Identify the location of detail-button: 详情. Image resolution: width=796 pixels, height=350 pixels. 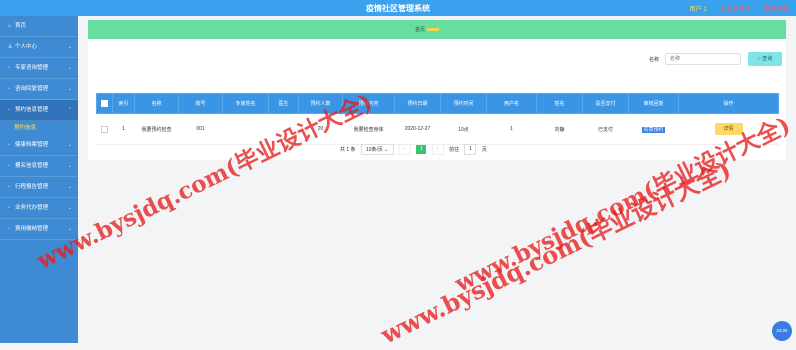
(728, 129).